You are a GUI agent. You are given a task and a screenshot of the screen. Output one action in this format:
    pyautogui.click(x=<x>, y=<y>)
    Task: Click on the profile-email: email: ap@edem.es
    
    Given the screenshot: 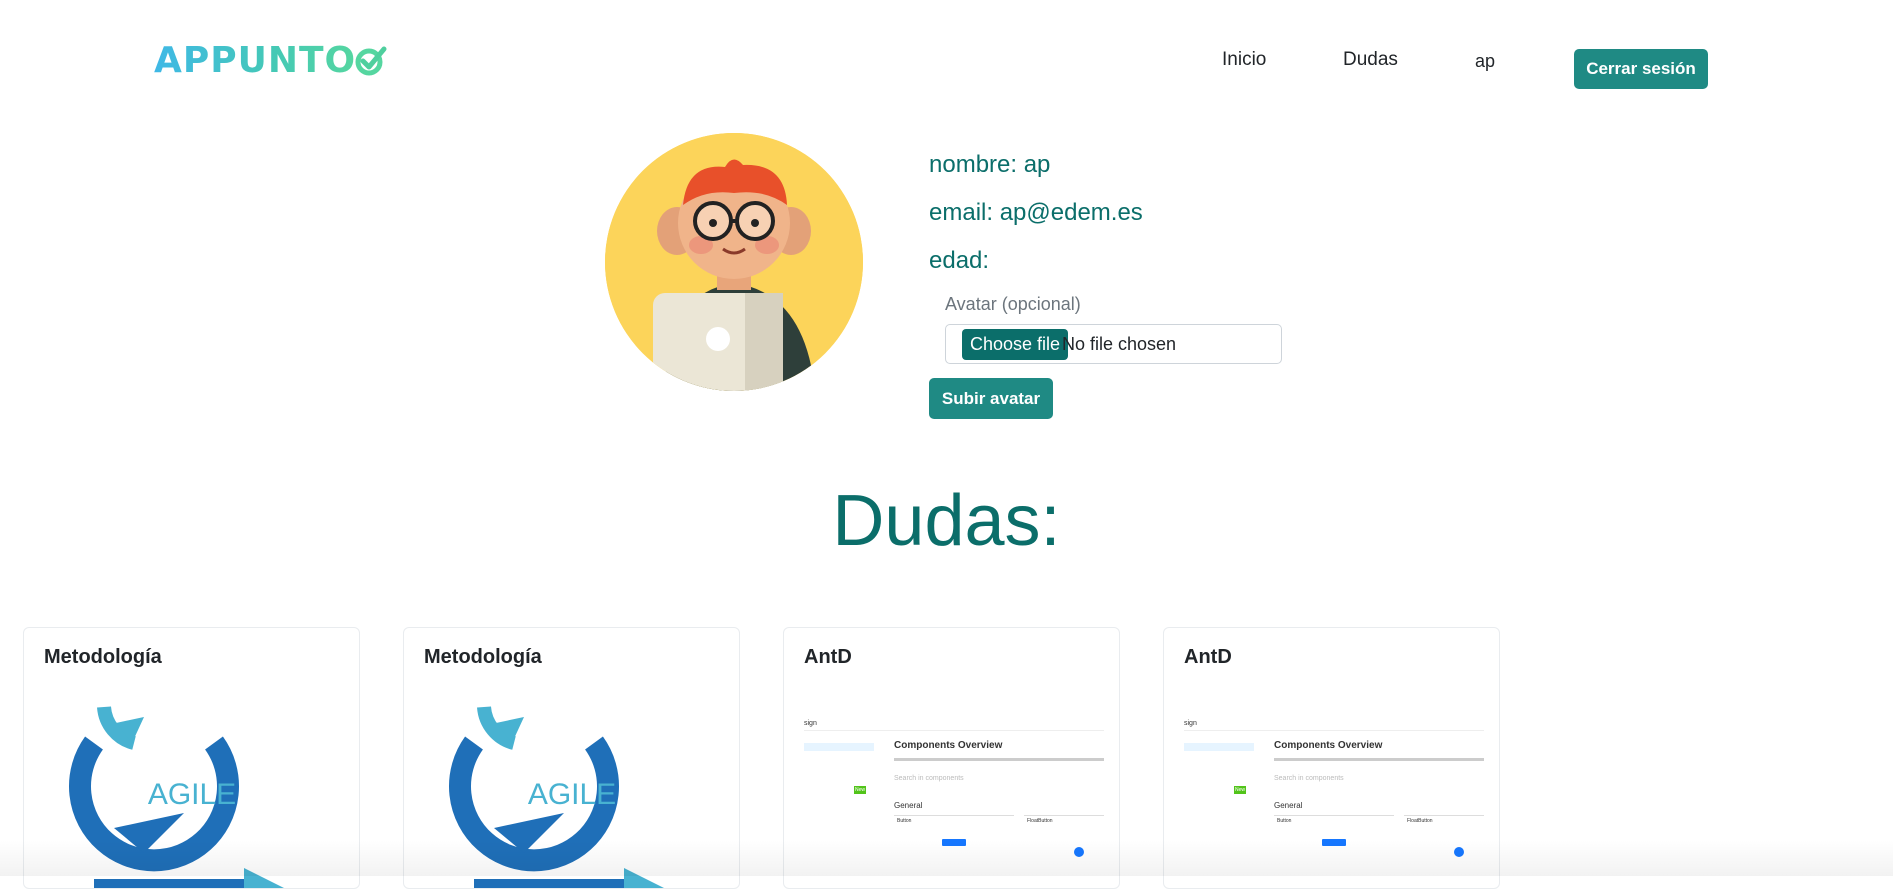 What is the action you would take?
    pyautogui.click(x=1036, y=212)
    